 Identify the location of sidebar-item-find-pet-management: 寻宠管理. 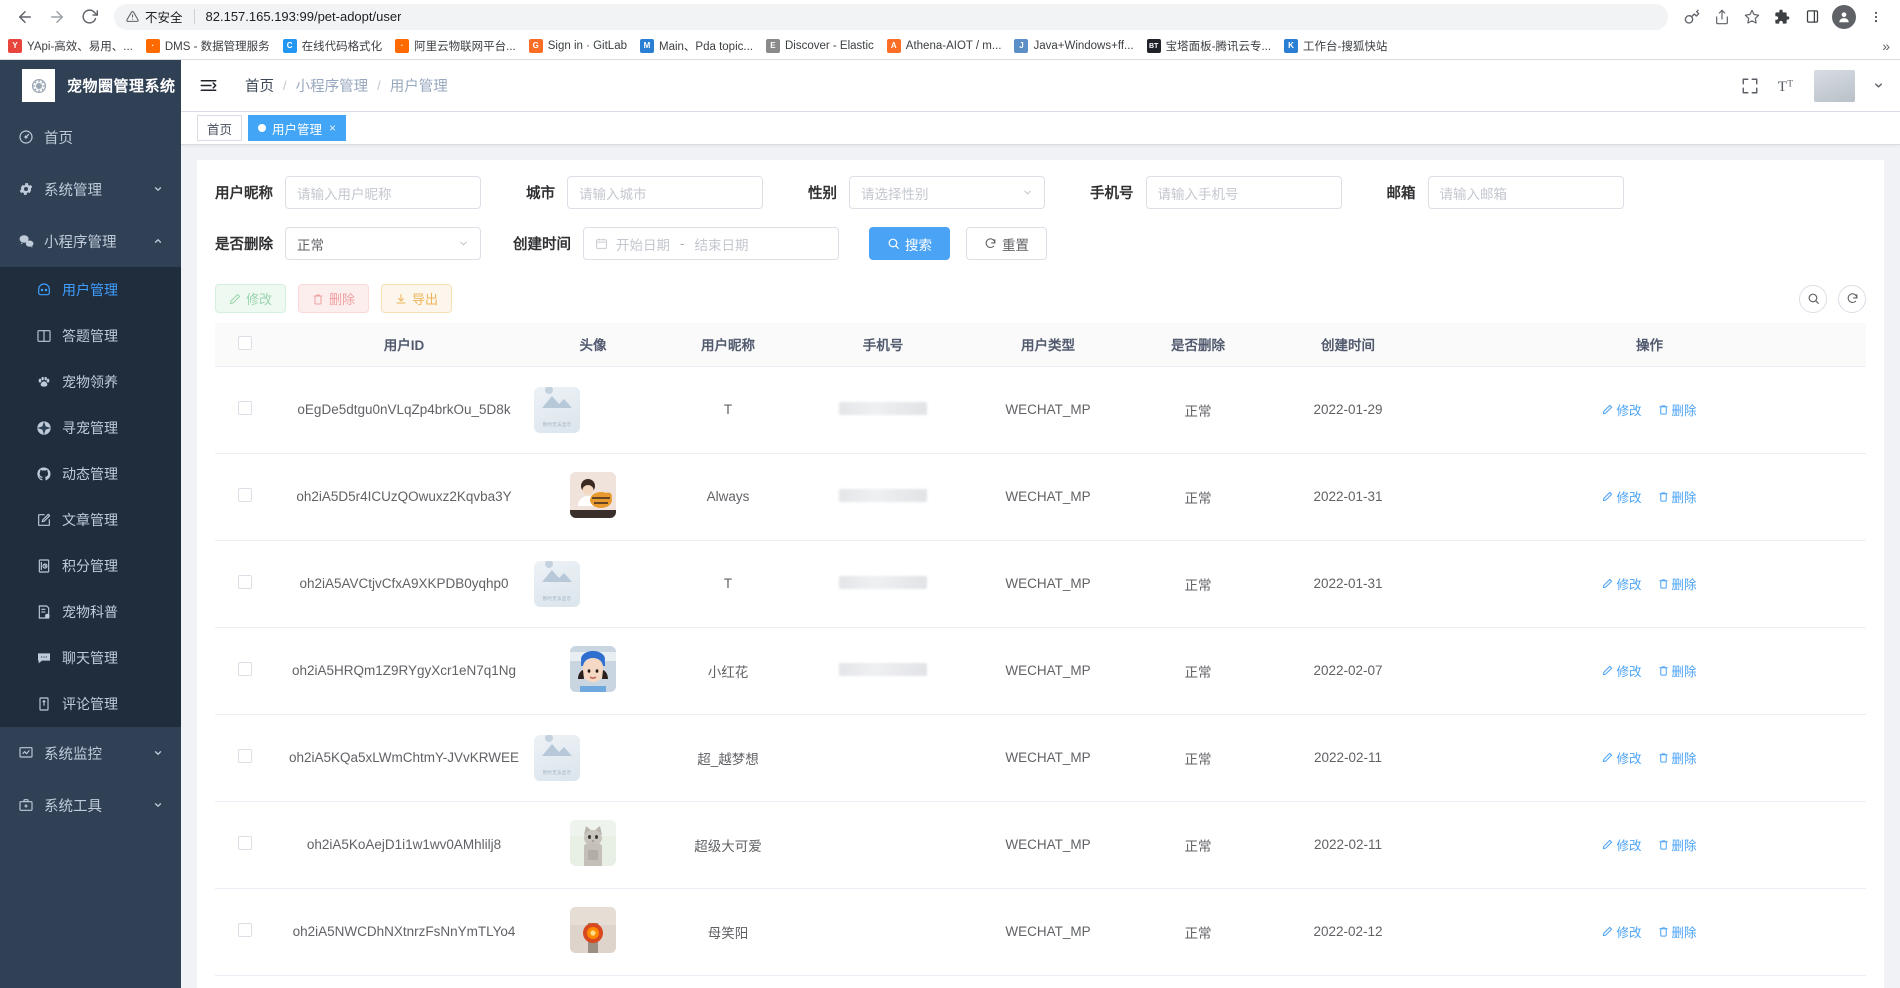
(90, 428).